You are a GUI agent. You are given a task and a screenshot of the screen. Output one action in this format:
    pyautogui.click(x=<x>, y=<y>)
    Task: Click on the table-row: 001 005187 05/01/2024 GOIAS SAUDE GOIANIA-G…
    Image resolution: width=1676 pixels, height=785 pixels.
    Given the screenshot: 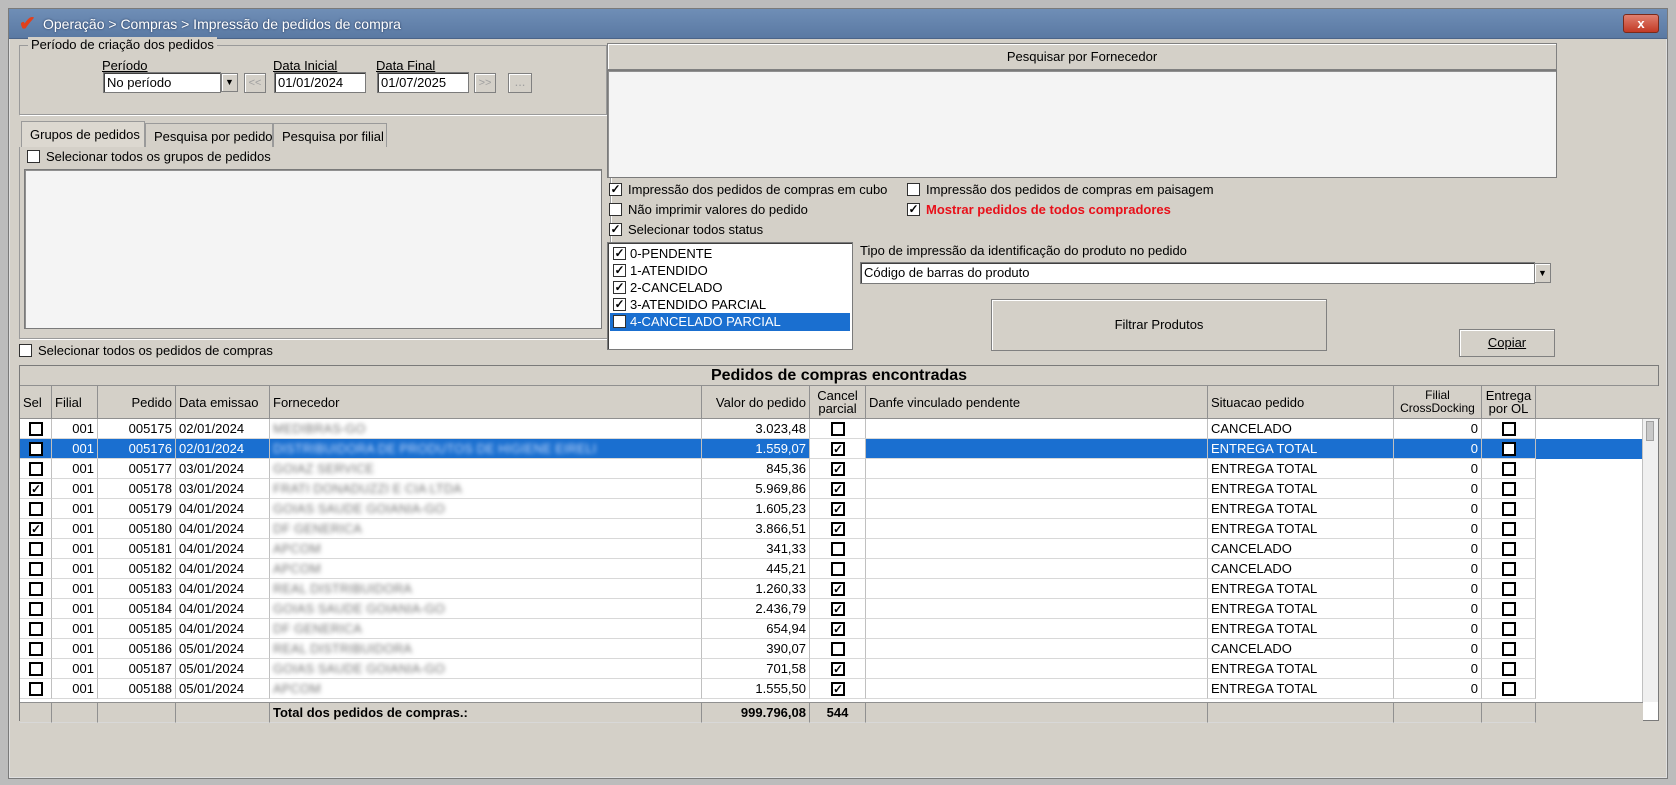 What is the action you would take?
    pyautogui.click(x=831, y=669)
    